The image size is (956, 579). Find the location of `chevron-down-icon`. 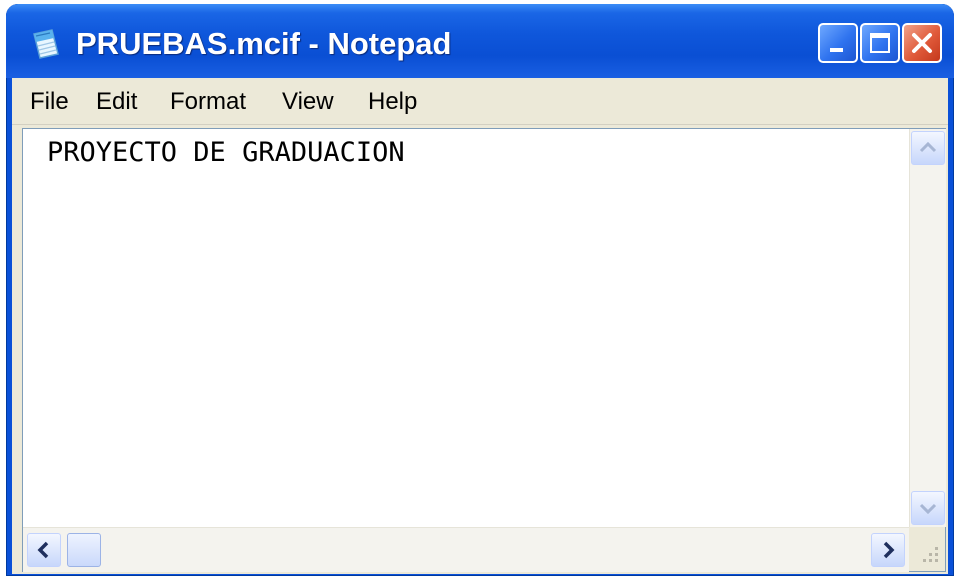

chevron-down-icon is located at coordinates (928, 509).